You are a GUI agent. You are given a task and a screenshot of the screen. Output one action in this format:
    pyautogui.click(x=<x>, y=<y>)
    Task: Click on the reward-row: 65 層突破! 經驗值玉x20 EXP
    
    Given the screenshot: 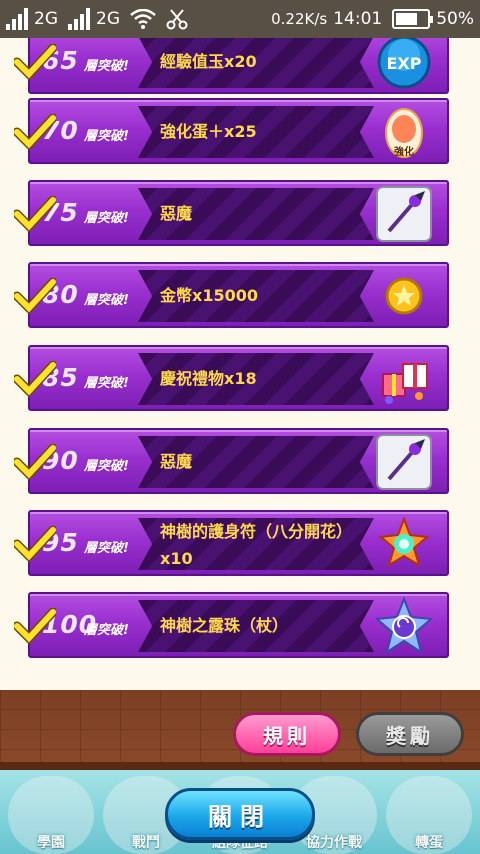 What is the action you would take?
    pyautogui.click(x=231, y=66)
    